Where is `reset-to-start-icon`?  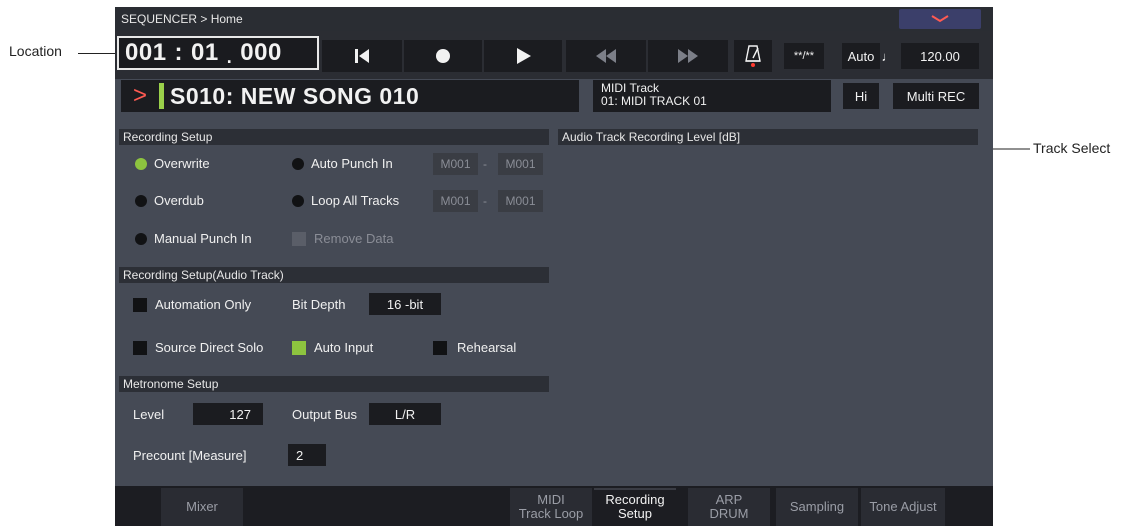 reset-to-start-icon is located at coordinates (362, 56).